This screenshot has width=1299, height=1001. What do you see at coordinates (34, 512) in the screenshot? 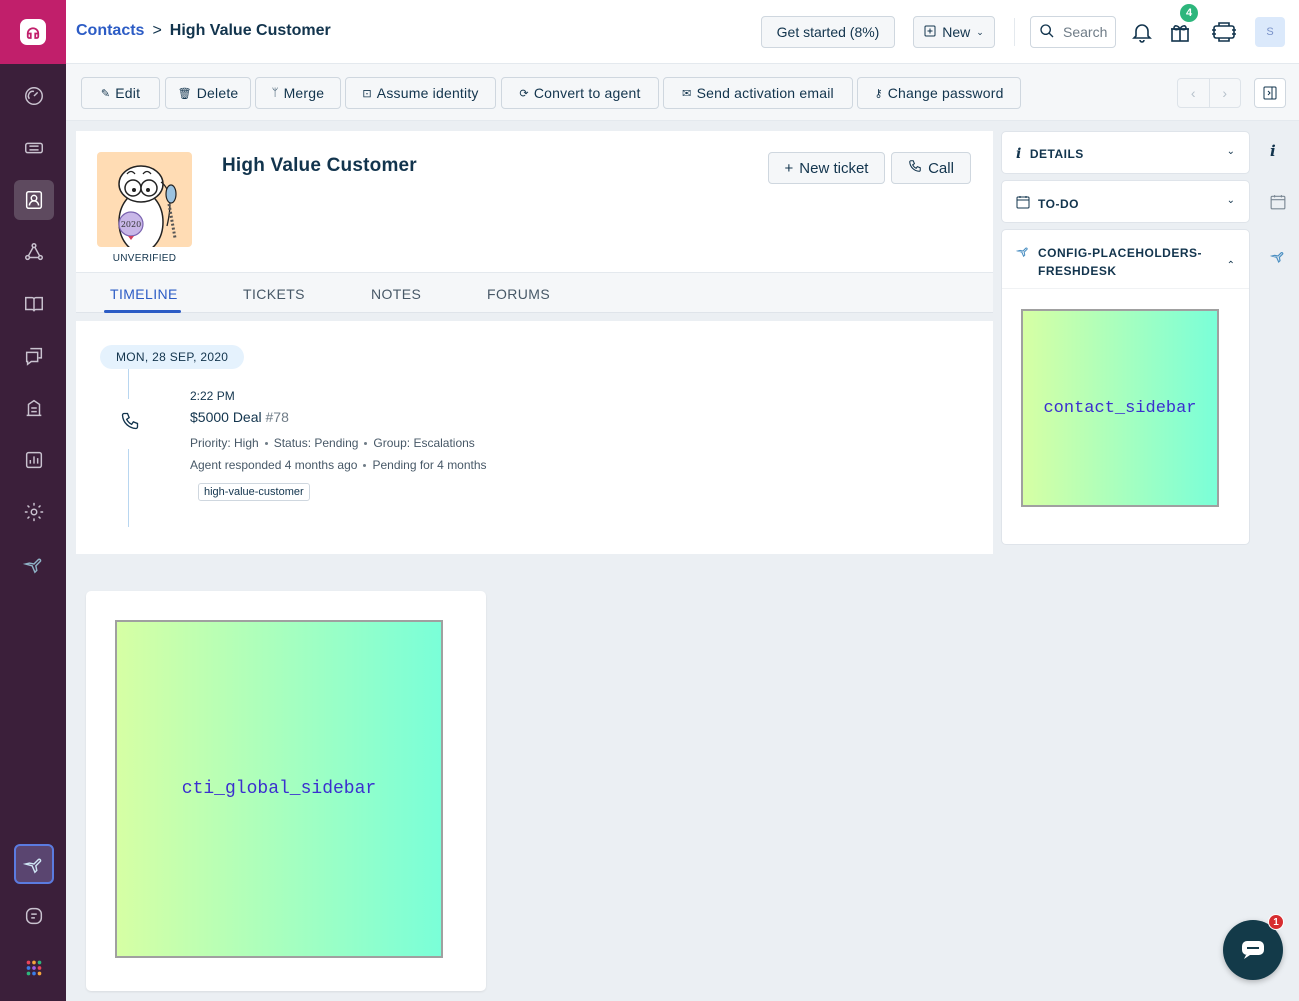
I see `admin-gear-icon` at bounding box center [34, 512].